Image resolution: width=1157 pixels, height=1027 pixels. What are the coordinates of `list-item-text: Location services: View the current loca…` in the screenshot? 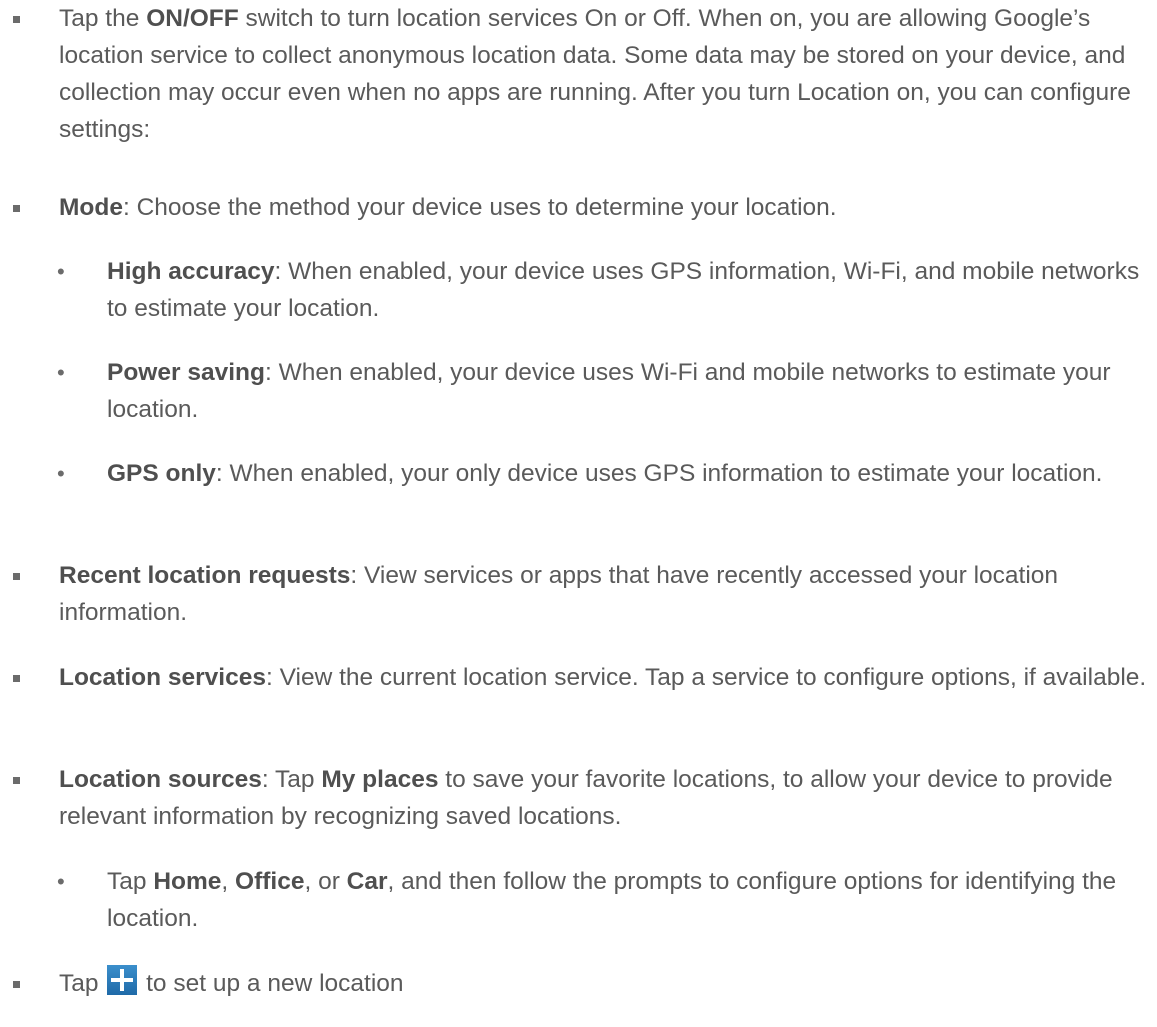 It's located at (603, 677).